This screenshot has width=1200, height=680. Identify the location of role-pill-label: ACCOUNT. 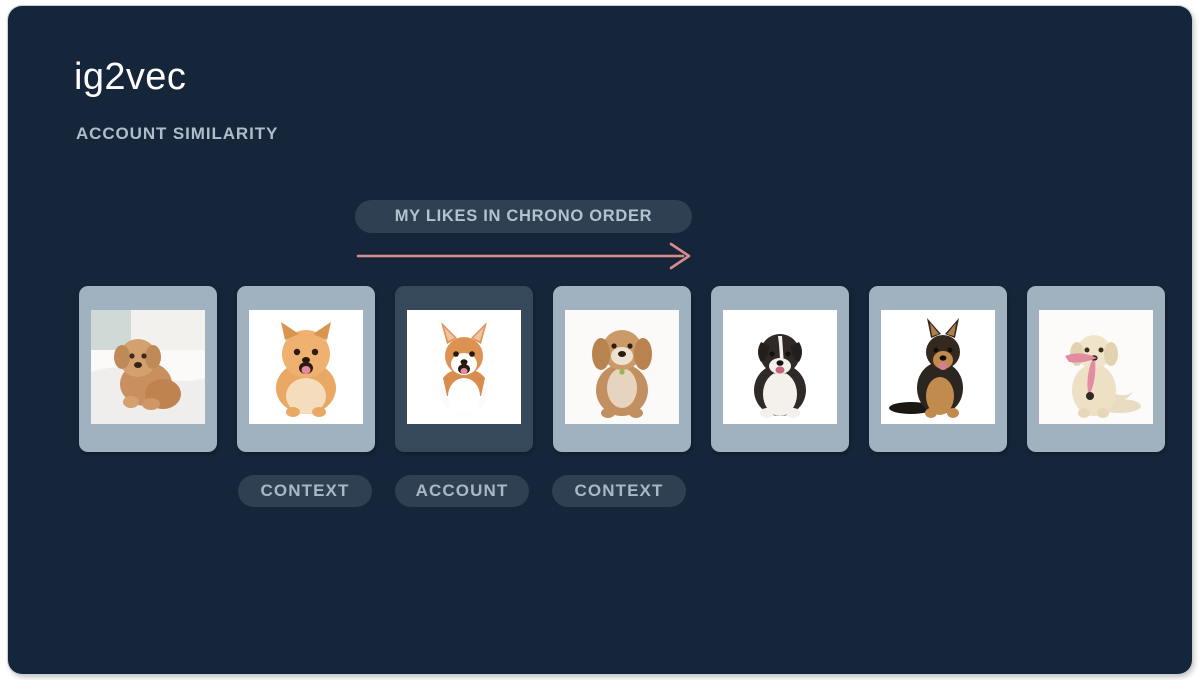
(462, 490).